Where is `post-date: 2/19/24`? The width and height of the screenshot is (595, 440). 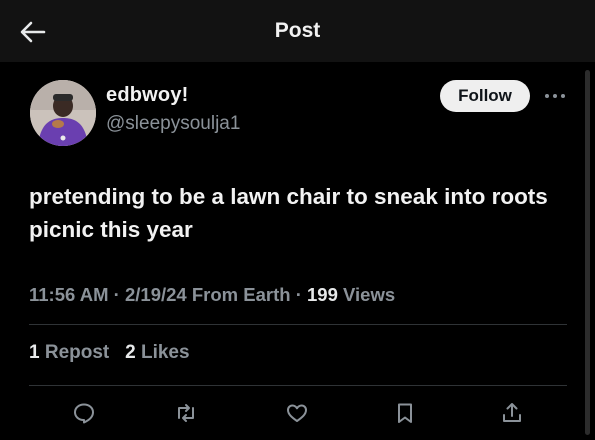
post-date: 2/19/24 is located at coordinates (155, 294).